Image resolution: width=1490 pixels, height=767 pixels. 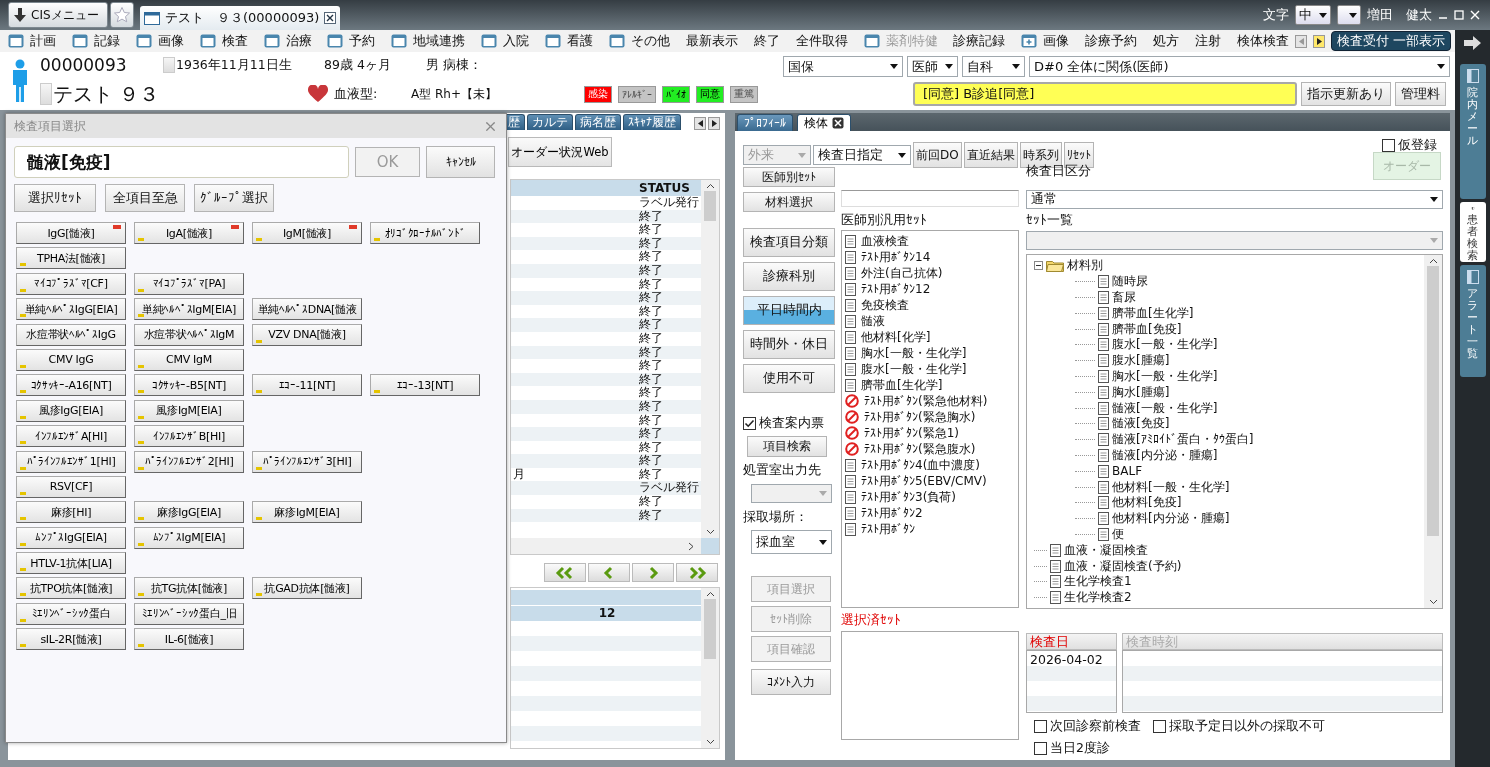 I want to click on tree-item: 他材料[内分泌・腫瘍], so click(x=1171, y=519).